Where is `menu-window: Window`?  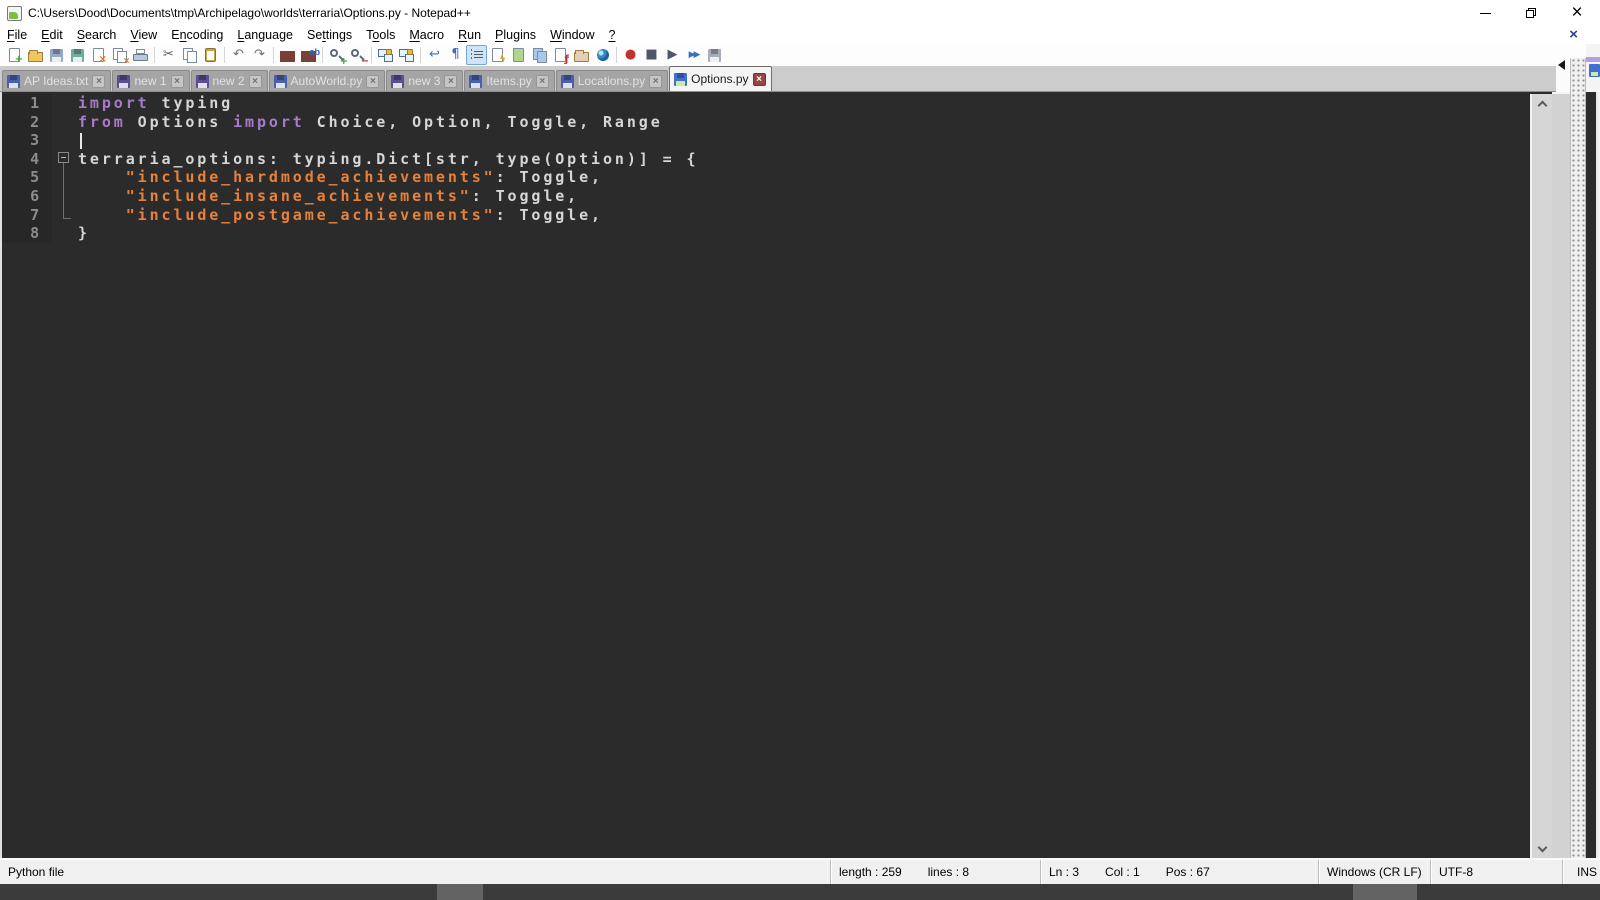
menu-window: Window is located at coordinates (572, 35).